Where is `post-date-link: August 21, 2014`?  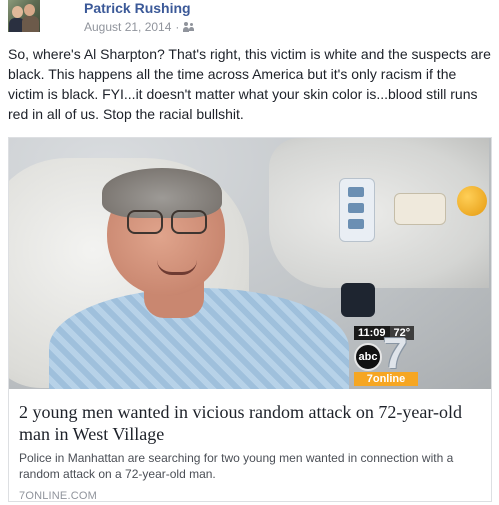 post-date-link: August 21, 2014 is located at coordinates (127, 27).